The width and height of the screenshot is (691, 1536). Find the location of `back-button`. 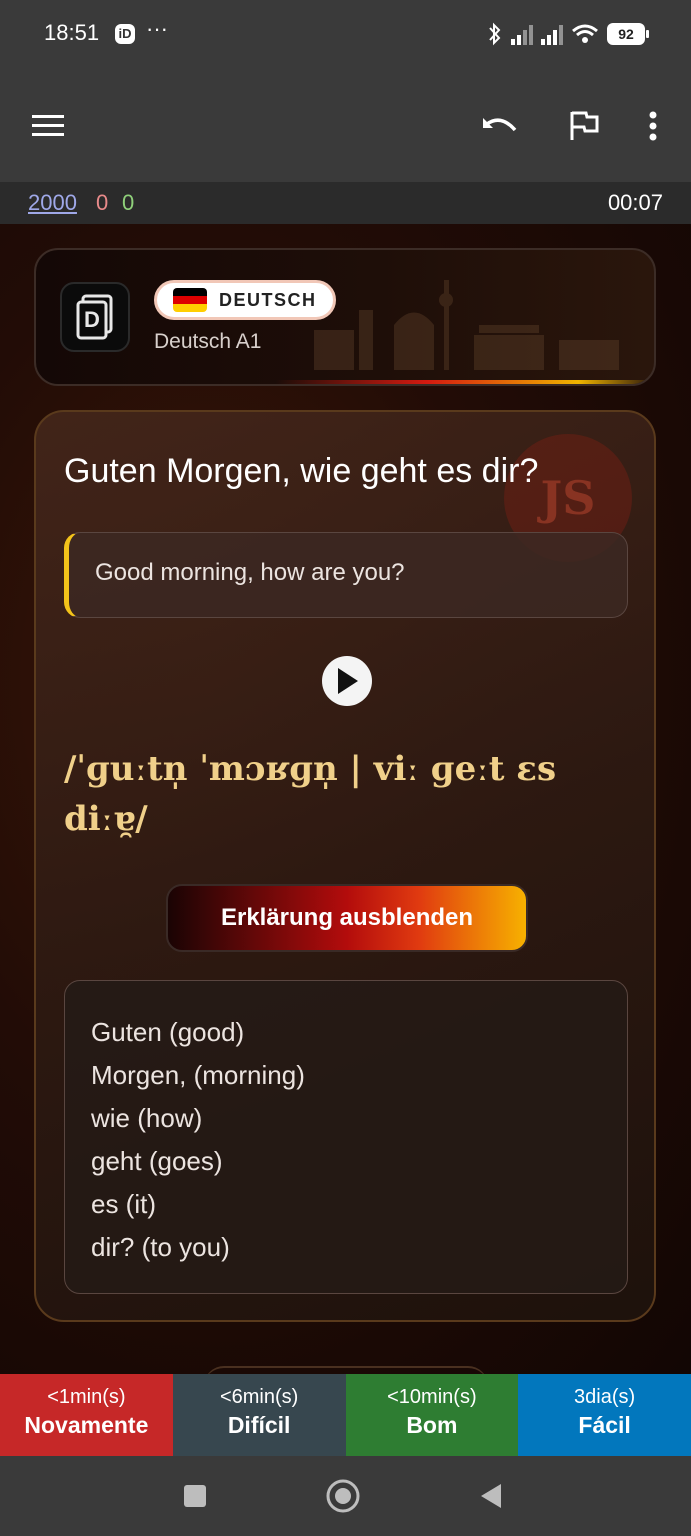

back-button is located at coordinates (491, 1496).